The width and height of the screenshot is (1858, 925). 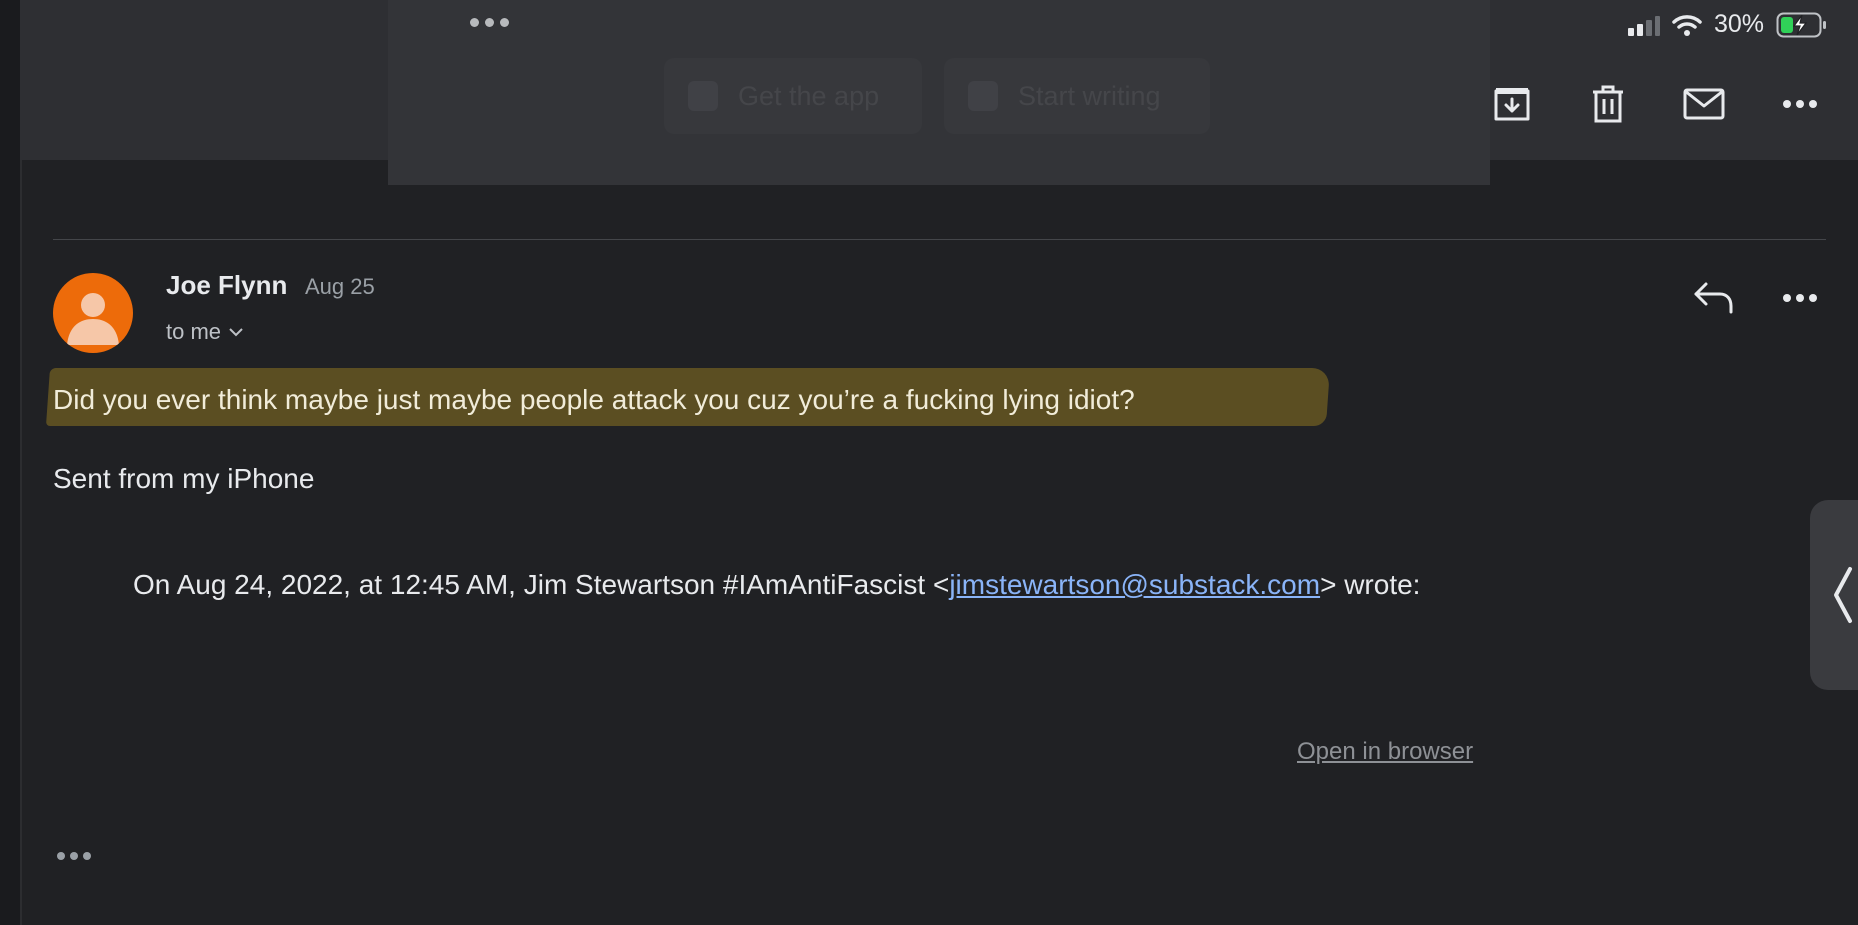 What do you see at coordinates (1738, 24) in the screenshot?
I see `battery-percent: 30%` at bounding box center [1738, 24].